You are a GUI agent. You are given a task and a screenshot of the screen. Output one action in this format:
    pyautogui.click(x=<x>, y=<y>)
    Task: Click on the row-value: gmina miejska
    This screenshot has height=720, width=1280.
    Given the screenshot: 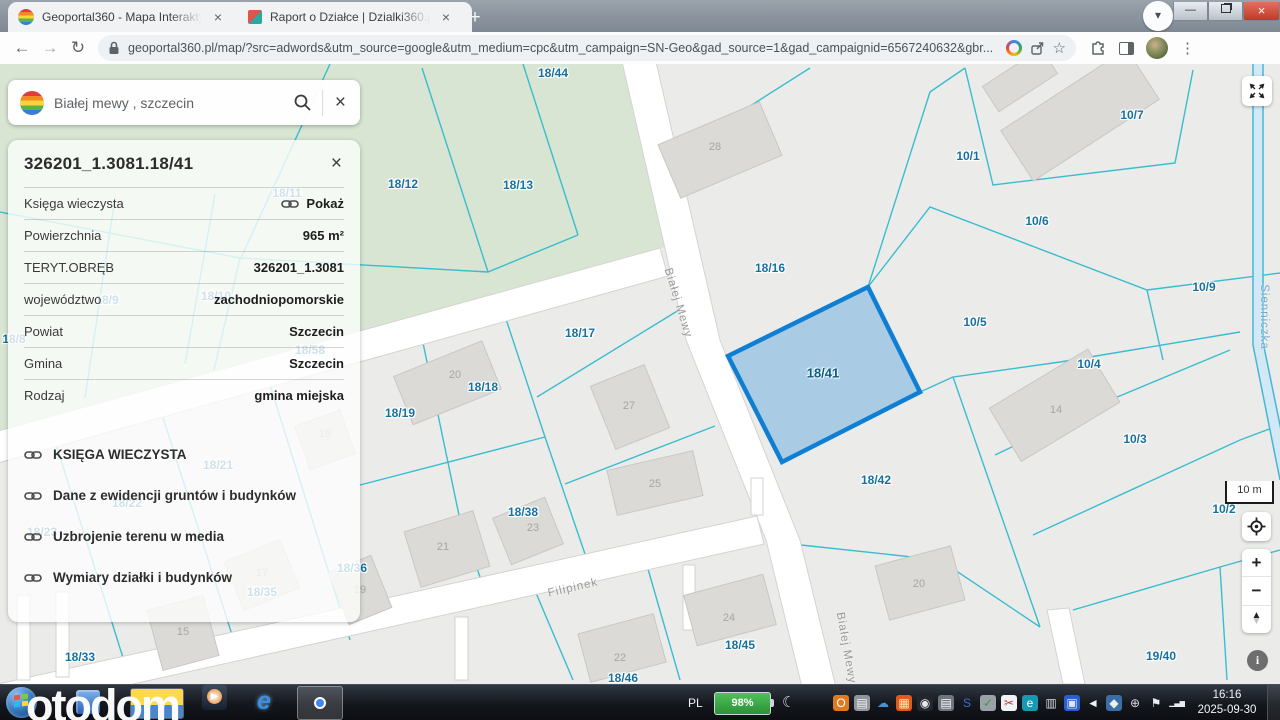 What is the action you would take?
    pyautogui.click(x=299, y=395)
    